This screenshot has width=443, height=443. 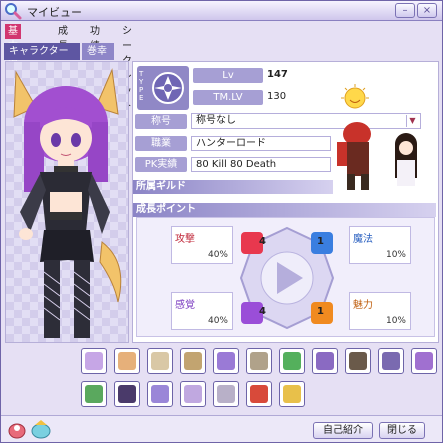 What do you see at coordinates (402, 430) in the screenshot?
I see `close-button: 閉じる` at bounding box center [402, 430].